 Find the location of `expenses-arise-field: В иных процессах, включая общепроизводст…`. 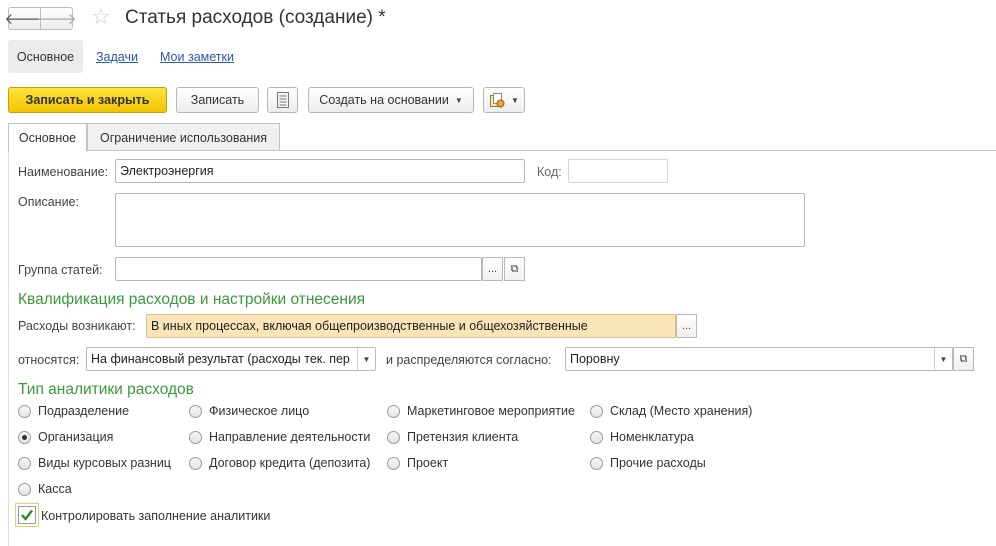

expenses-arise-field: В иных процессах, включая общепроизводст… is located at coordinates (411, 326).